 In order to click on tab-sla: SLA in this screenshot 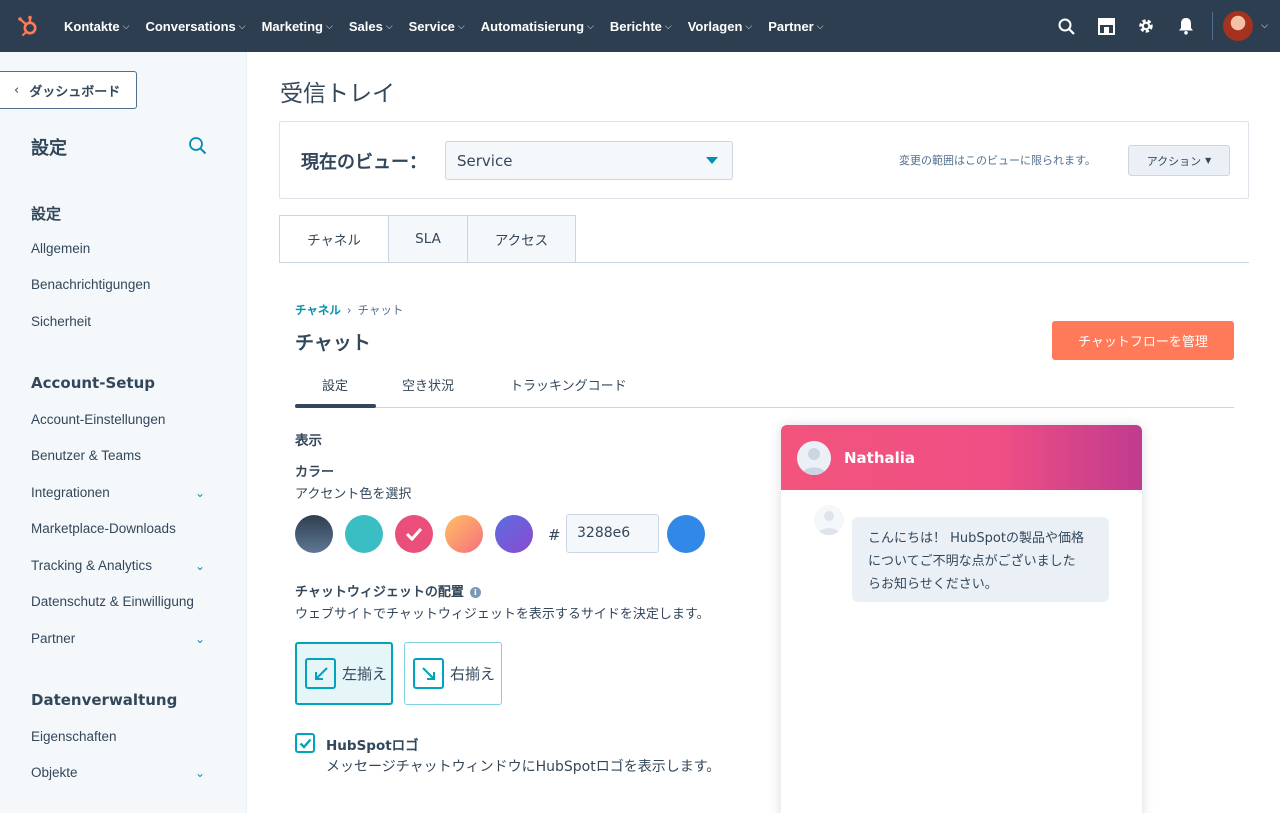, I will do `click(428, 239)`.